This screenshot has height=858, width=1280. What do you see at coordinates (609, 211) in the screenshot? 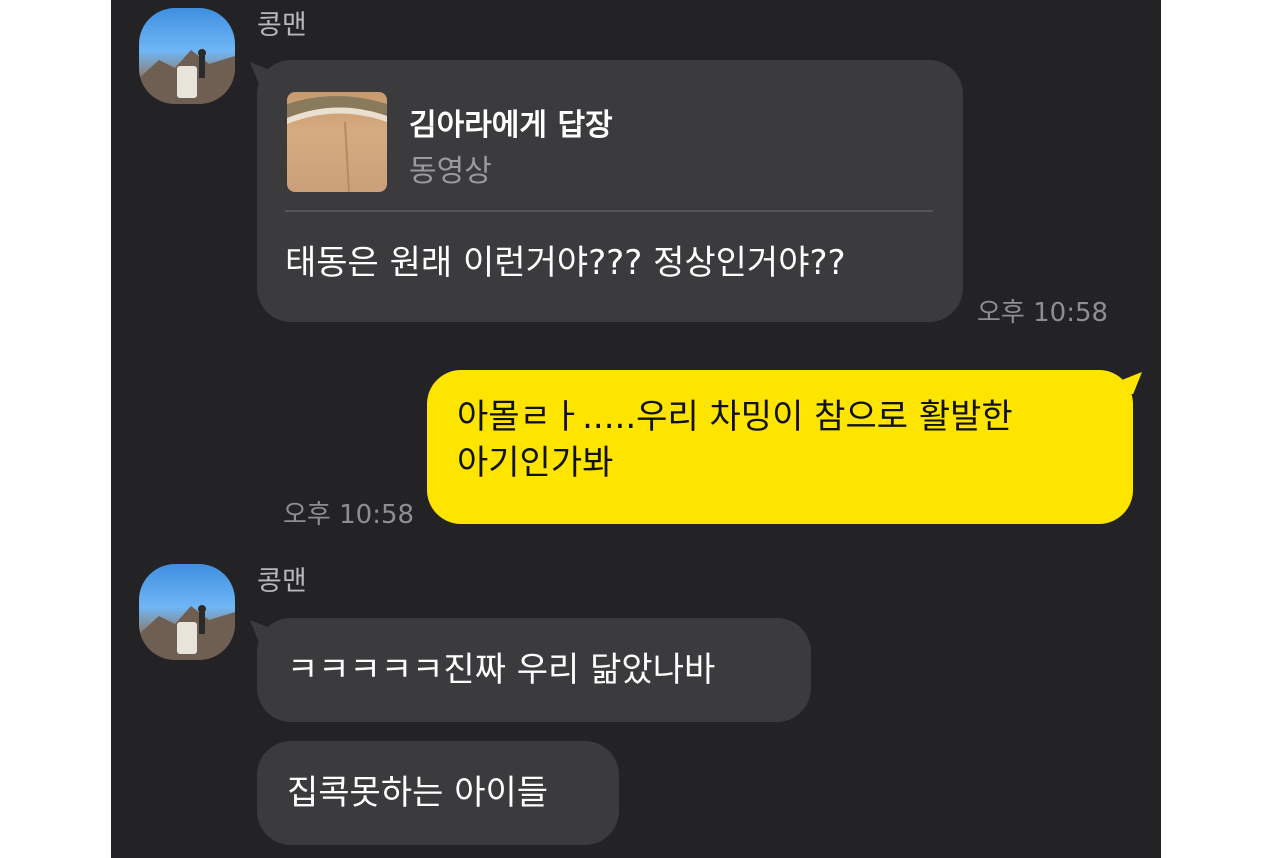
I see `reply-divider` at bounding box center [609, 211].